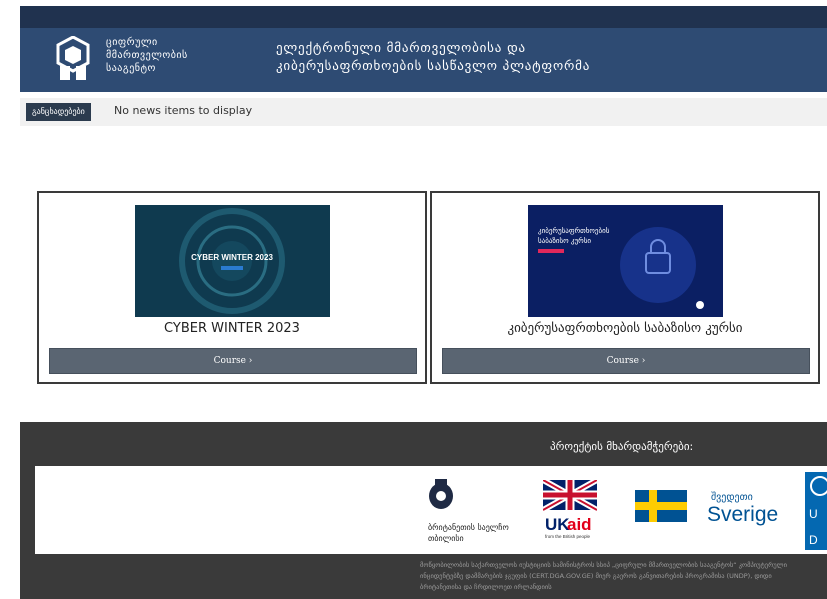 This screenshot has height=599, width=827. What do you see at coordinates (813, 540) in the screenshot?
I see `undp-letter-d: D` at bounding box center [813, 540].